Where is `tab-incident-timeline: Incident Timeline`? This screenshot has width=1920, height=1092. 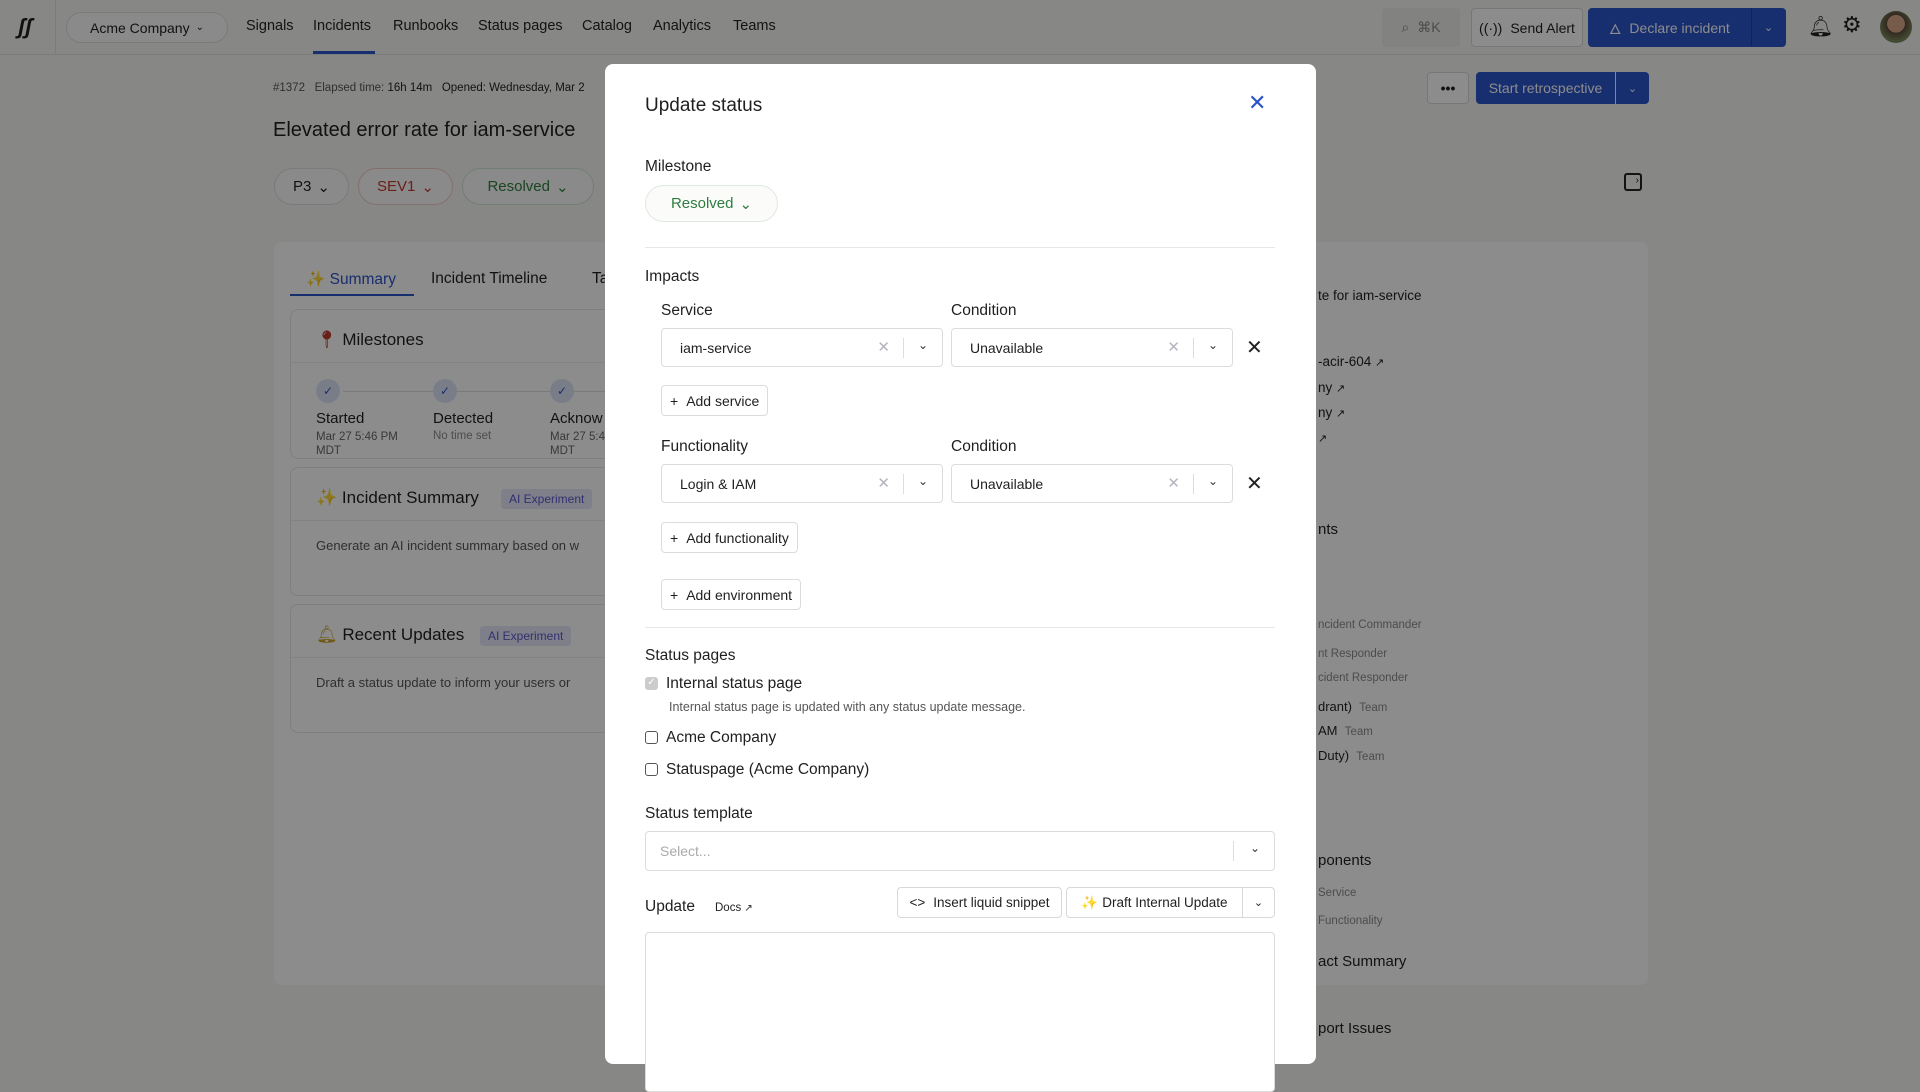
tab-incident-timeline: Incident Timeline is located at coordinates (489, 279).